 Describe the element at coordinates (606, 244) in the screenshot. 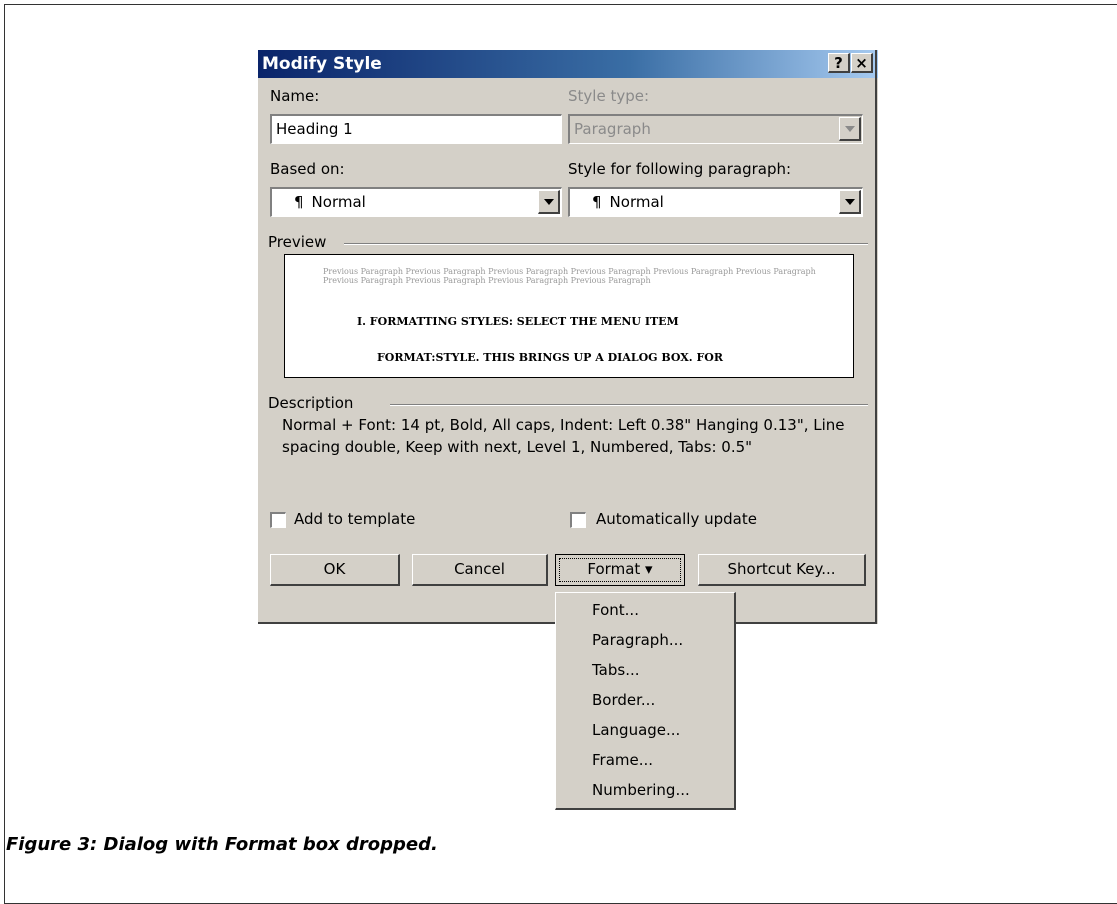

I see `preview-divider` at that location.